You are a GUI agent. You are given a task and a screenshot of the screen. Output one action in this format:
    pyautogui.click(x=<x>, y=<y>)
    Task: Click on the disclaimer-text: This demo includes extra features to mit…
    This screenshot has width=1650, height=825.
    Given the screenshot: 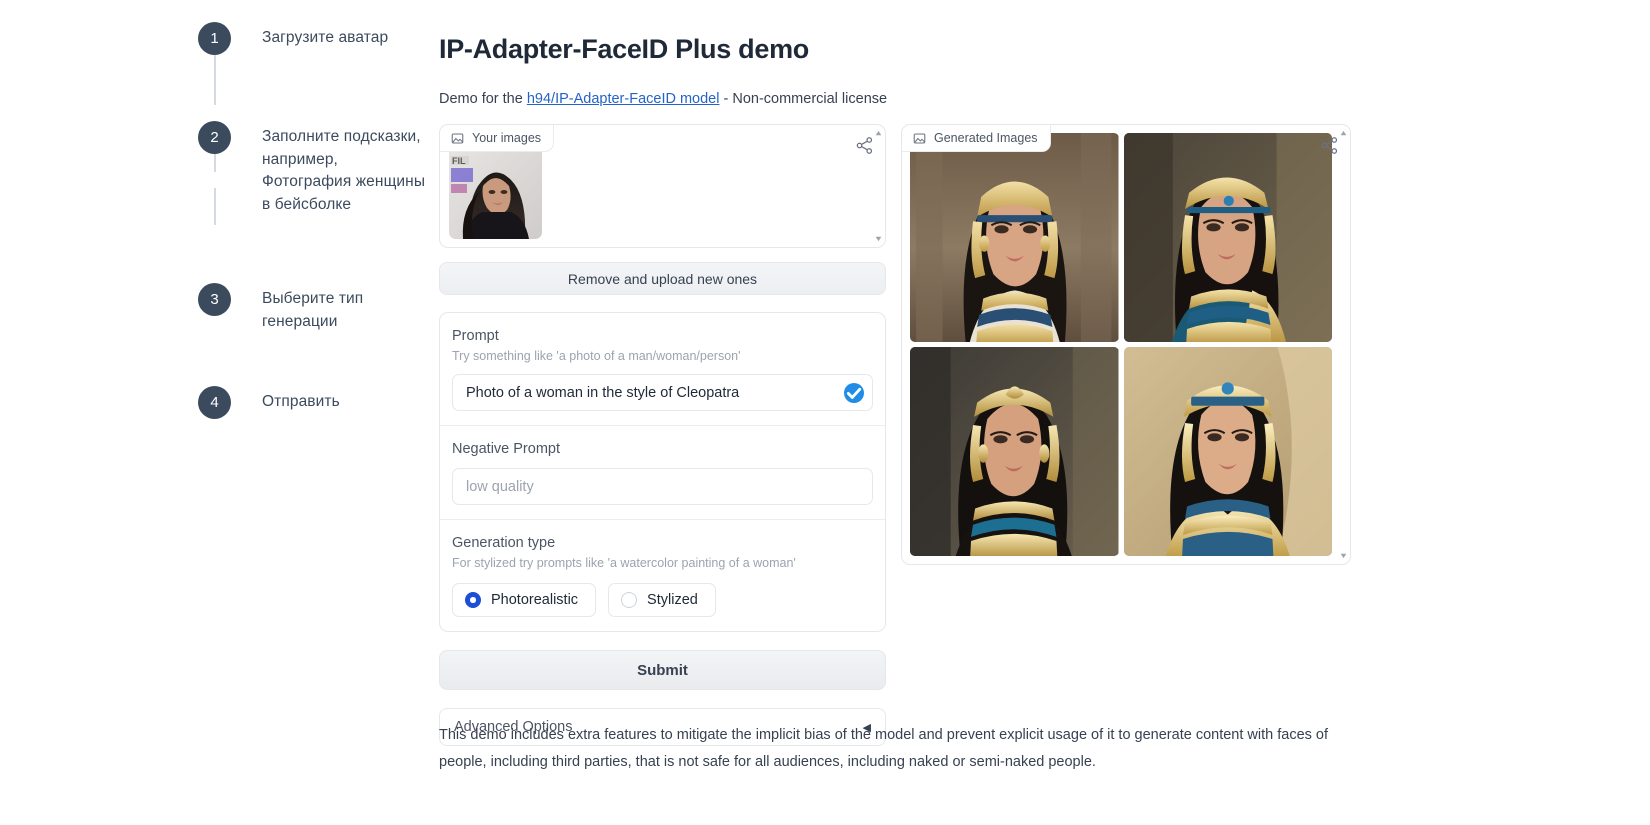 What is the action you would take?
    pyautogui.click(x=884, y=748)
    